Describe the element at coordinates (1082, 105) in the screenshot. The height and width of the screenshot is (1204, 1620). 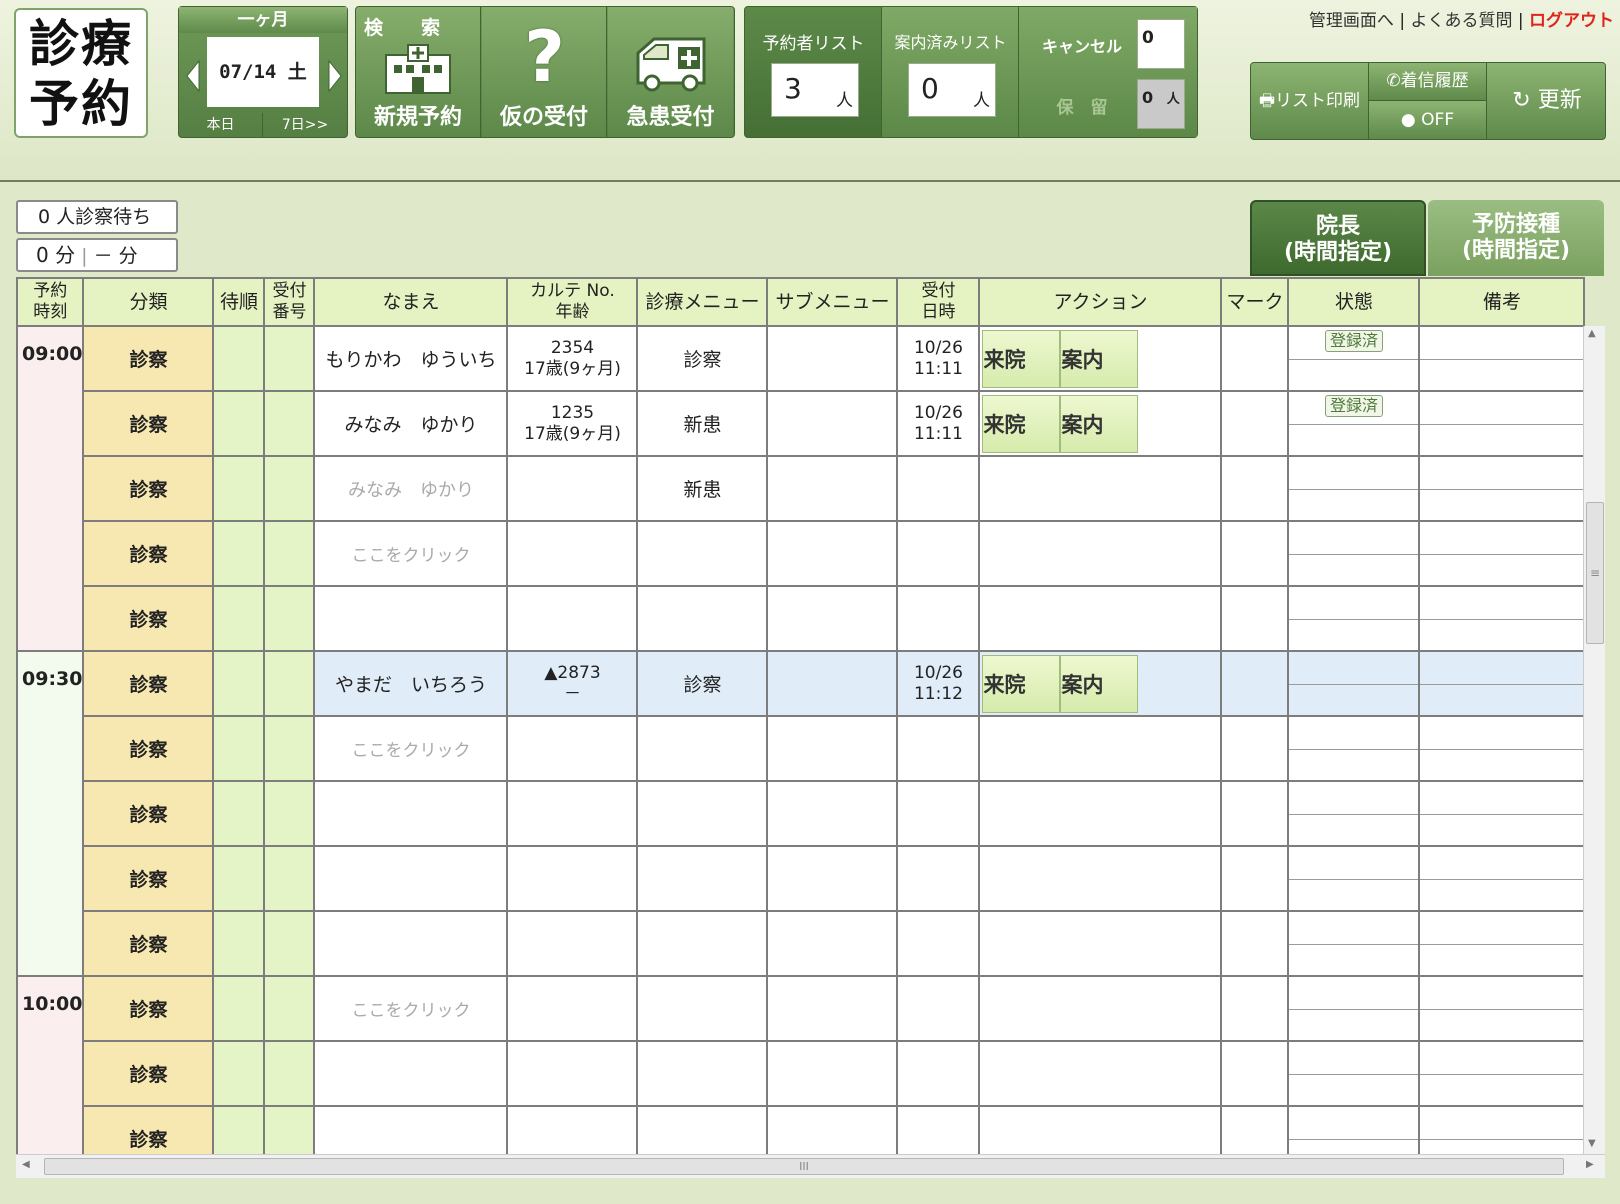
I see `hold-label: 保 留` at that location.